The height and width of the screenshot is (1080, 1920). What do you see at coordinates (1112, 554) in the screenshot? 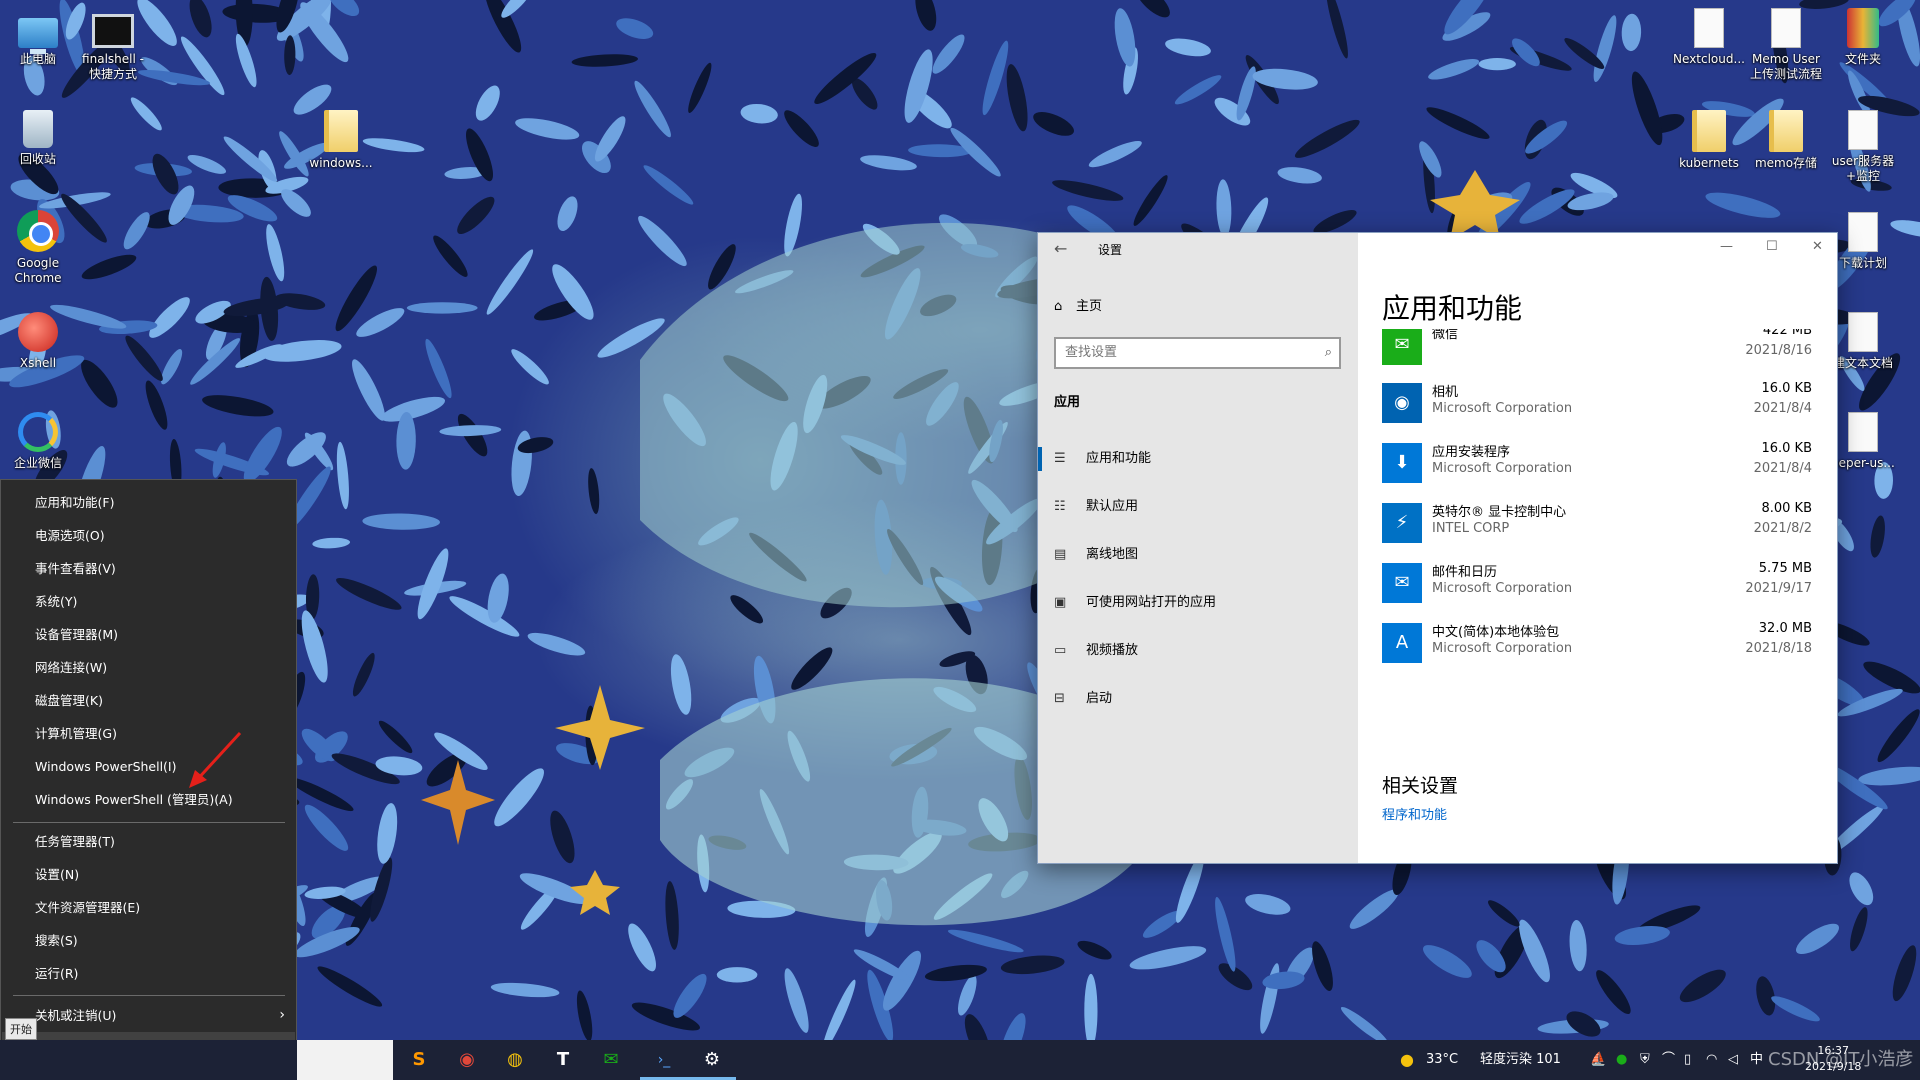
I see `nav-item-label: 离线地图` at bounding box center [1112, 554].